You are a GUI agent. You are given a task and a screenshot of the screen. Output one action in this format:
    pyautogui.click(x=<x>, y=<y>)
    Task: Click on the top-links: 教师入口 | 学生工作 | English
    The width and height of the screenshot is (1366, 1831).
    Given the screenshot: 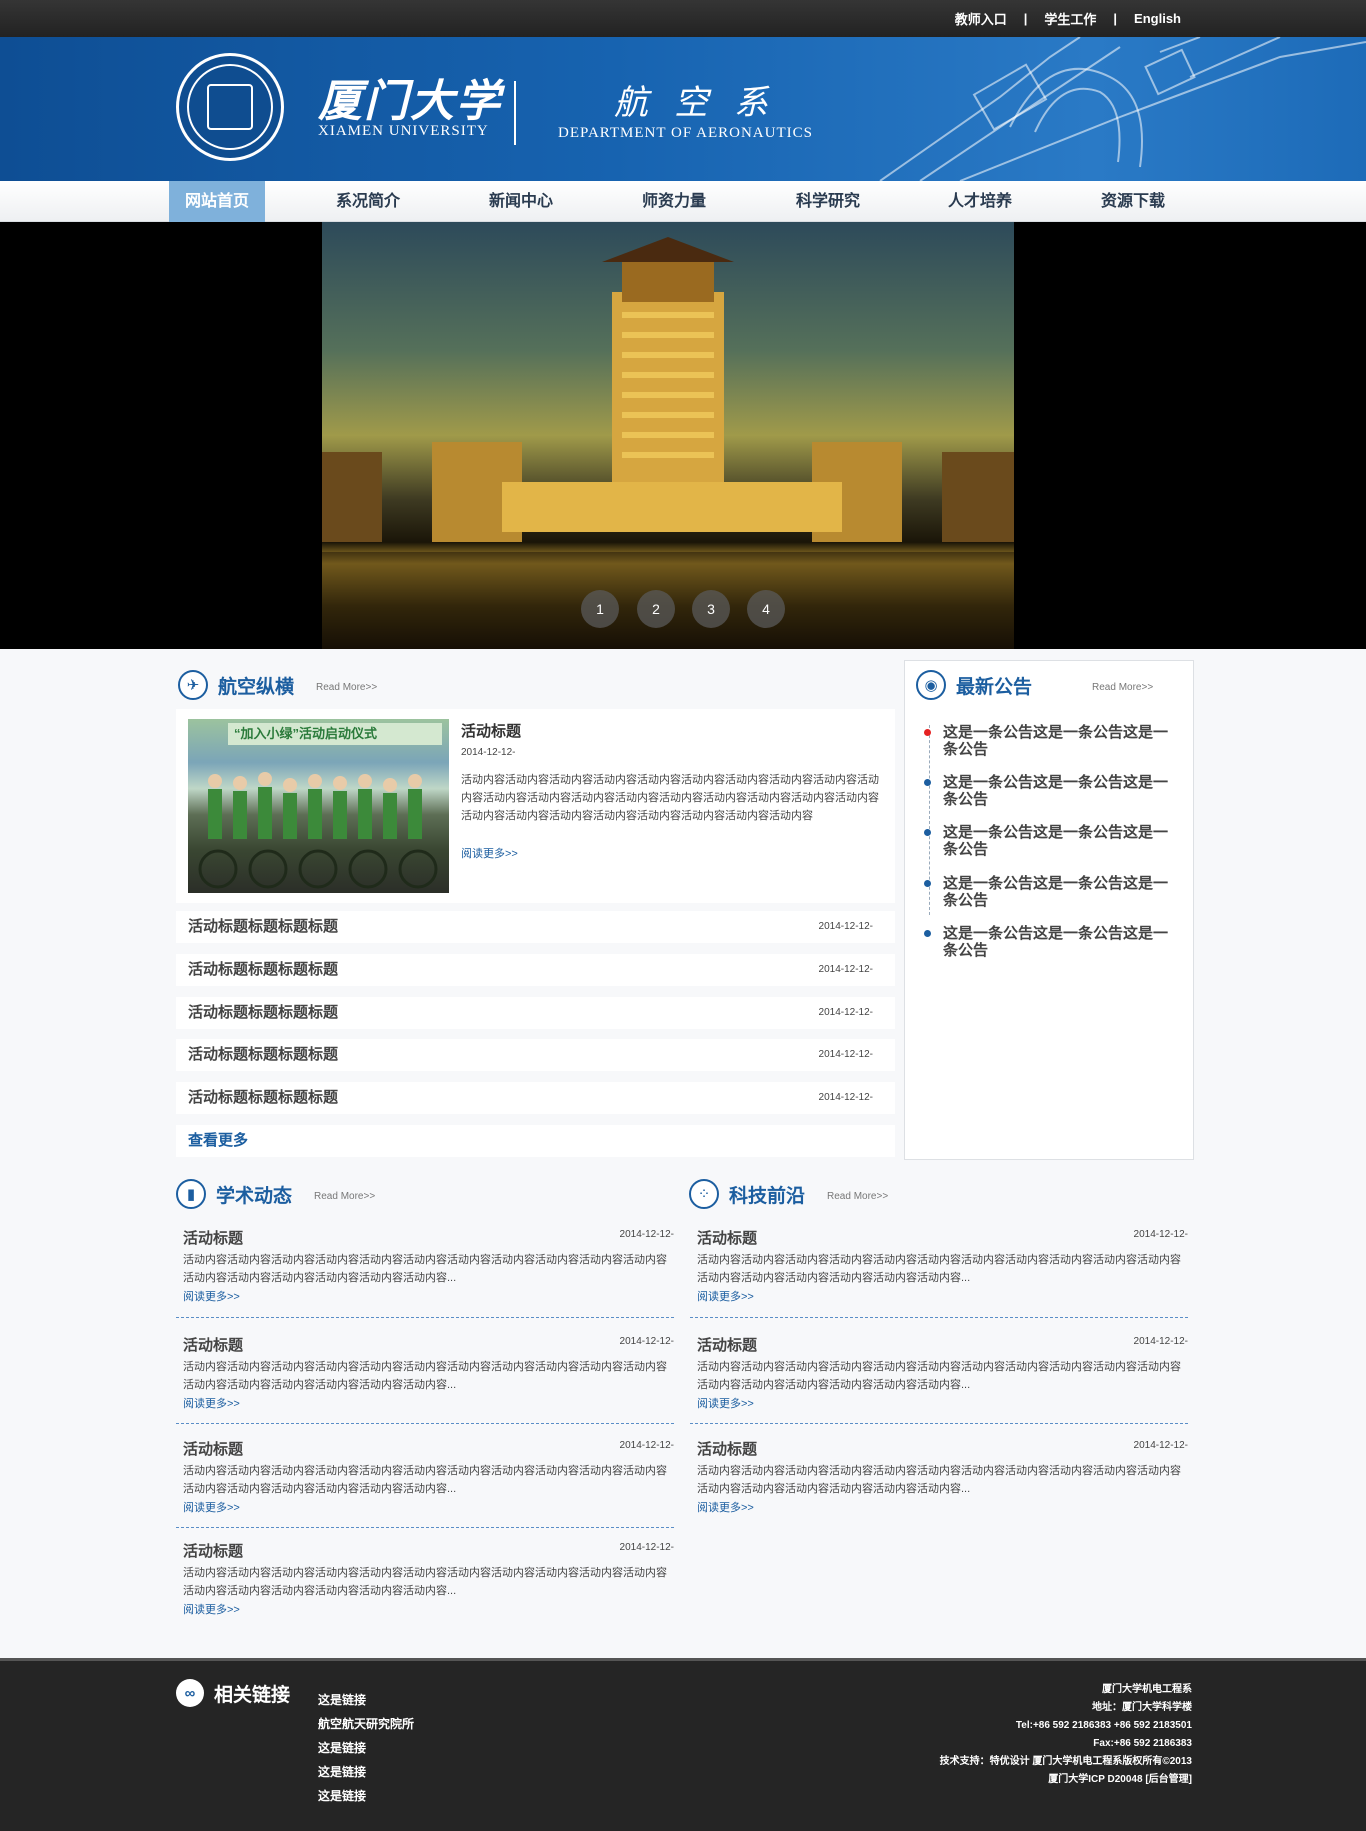 What is the action you would take?
    pyautogui.click(x=1068, y=18)
    